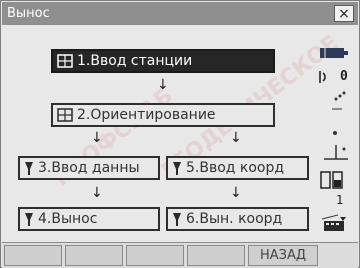 This screenshot has width=360, height=268. I want to click on stakeout-coord-label: 6.Вын. коорд, so click(234, 219).